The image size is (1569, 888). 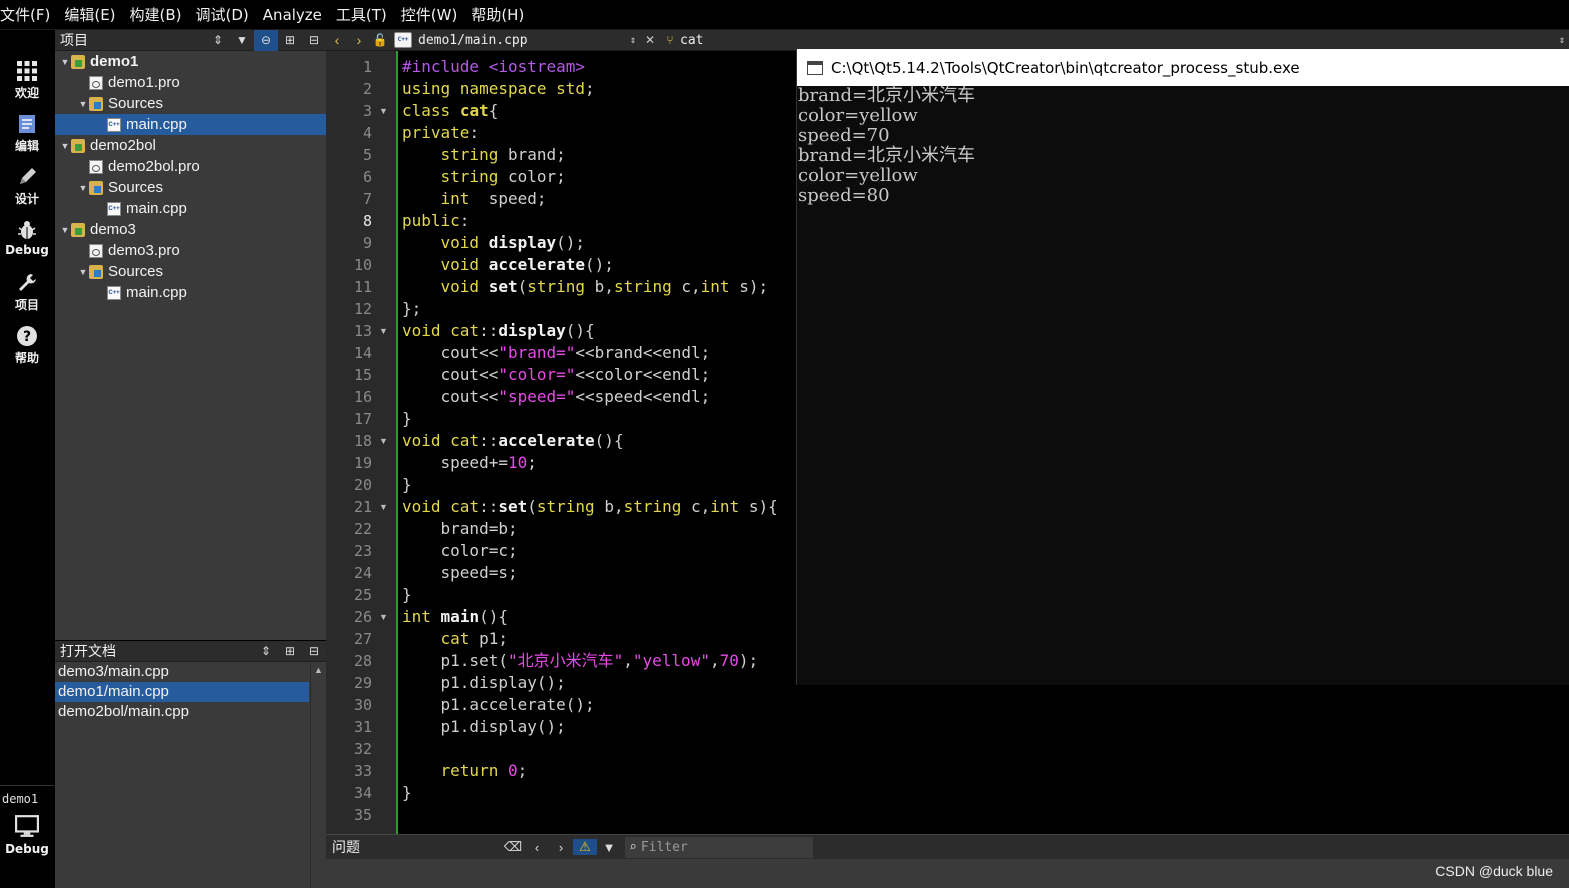 What do you see at coordinates (498, 89) in the screenshot?
I see `code-line: using namespace std;` at bounding box center [498, 89].